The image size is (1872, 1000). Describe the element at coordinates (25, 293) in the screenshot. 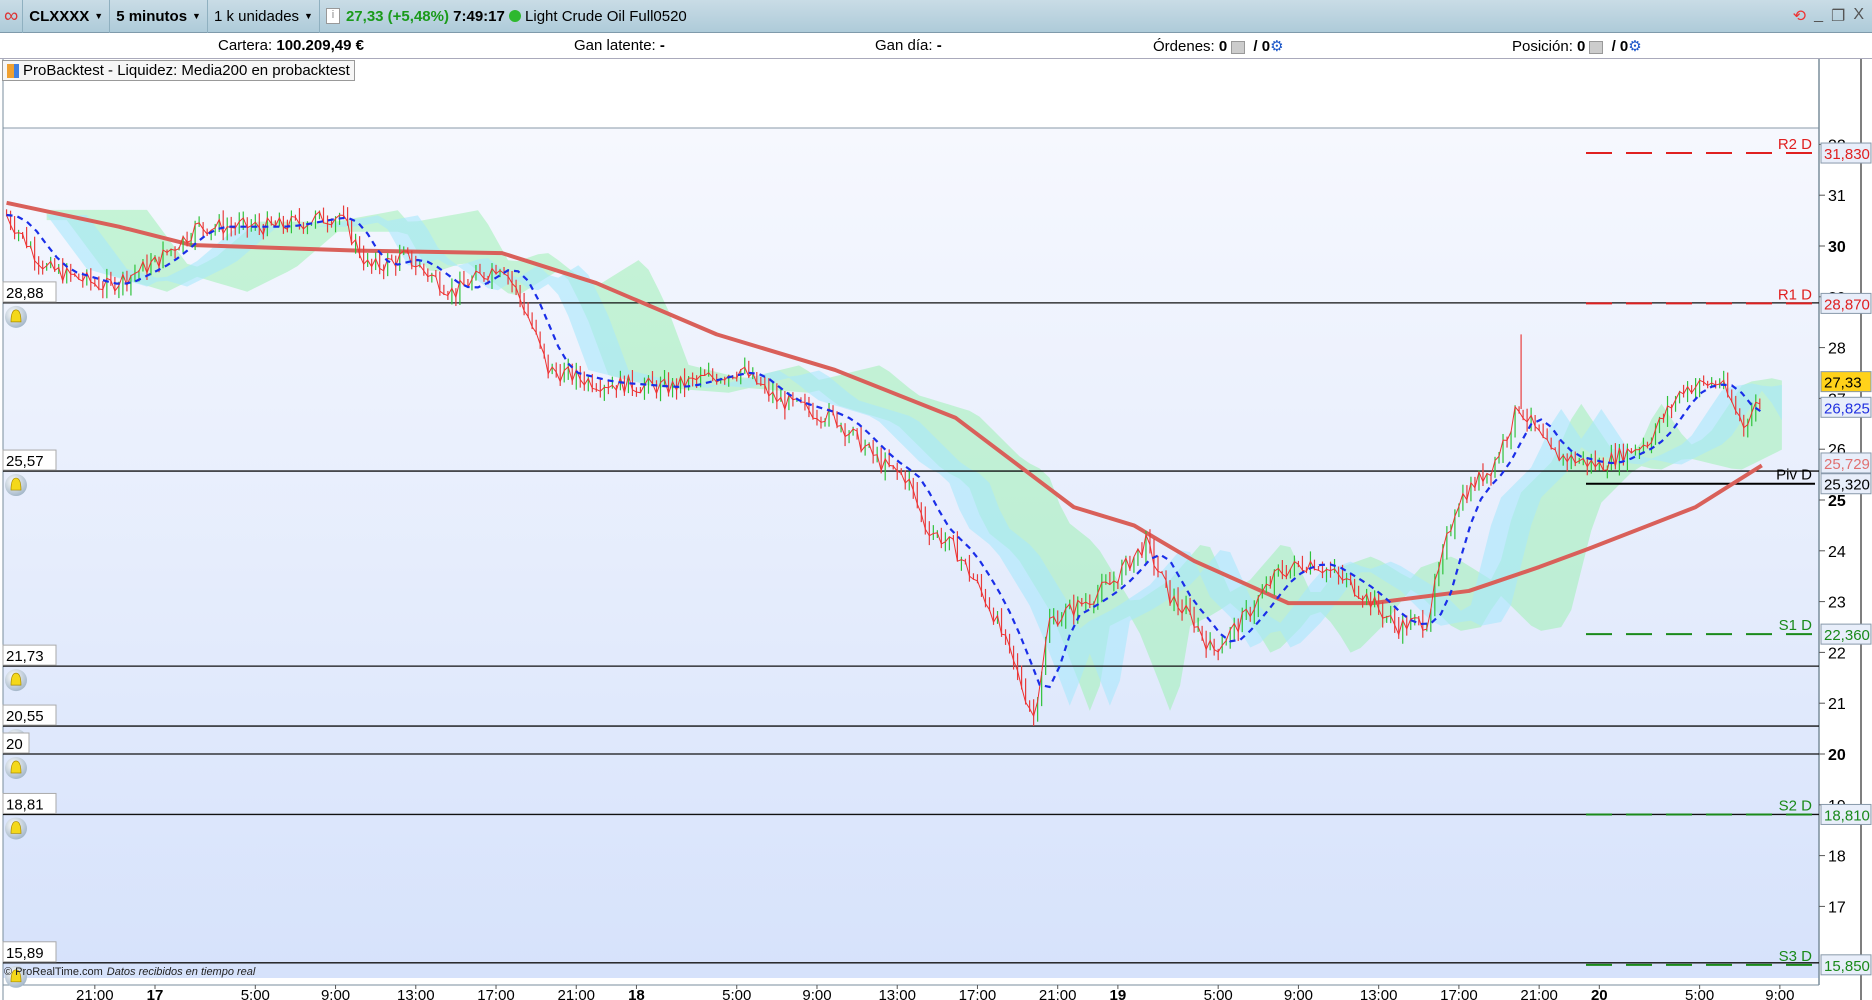

I see `alert-label: 28,88` at that location.